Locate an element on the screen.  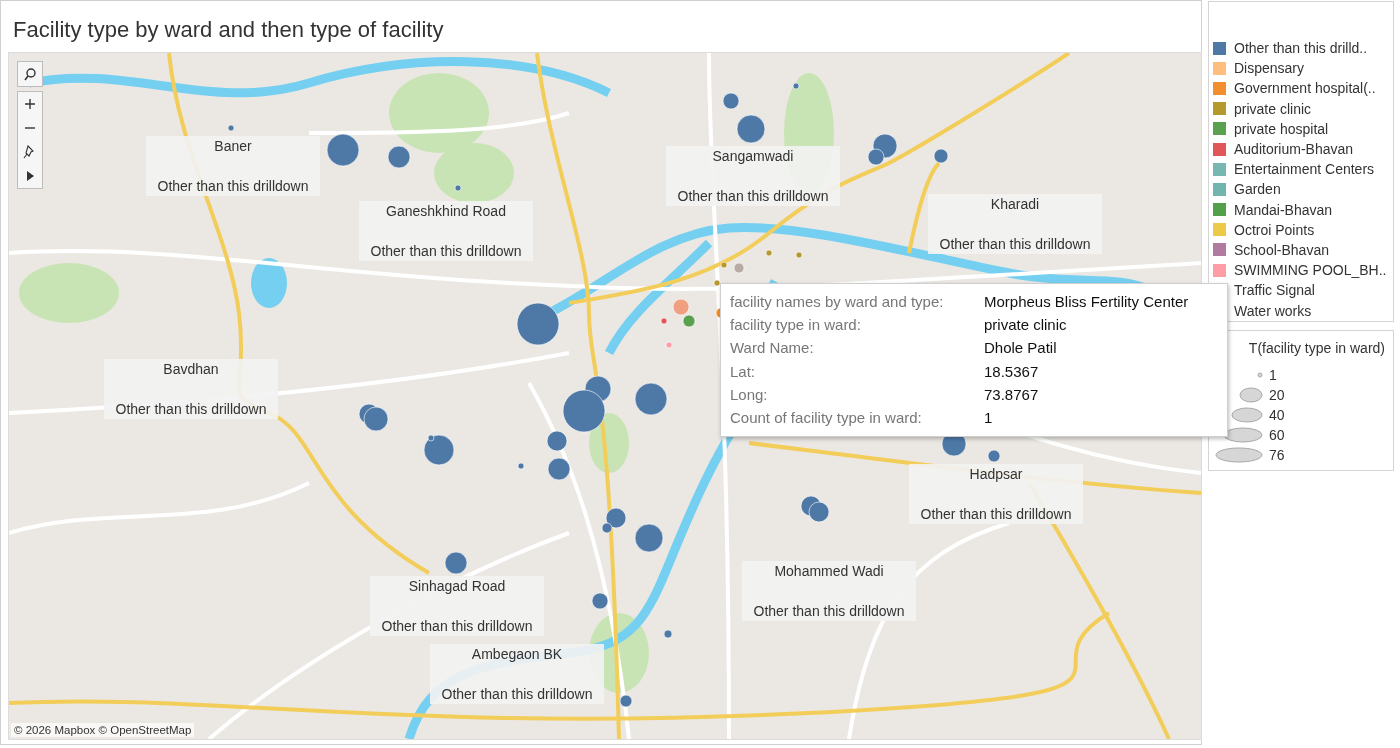
legend-label: Auditorium-Bhavan is located at coordinates (1294, 149).